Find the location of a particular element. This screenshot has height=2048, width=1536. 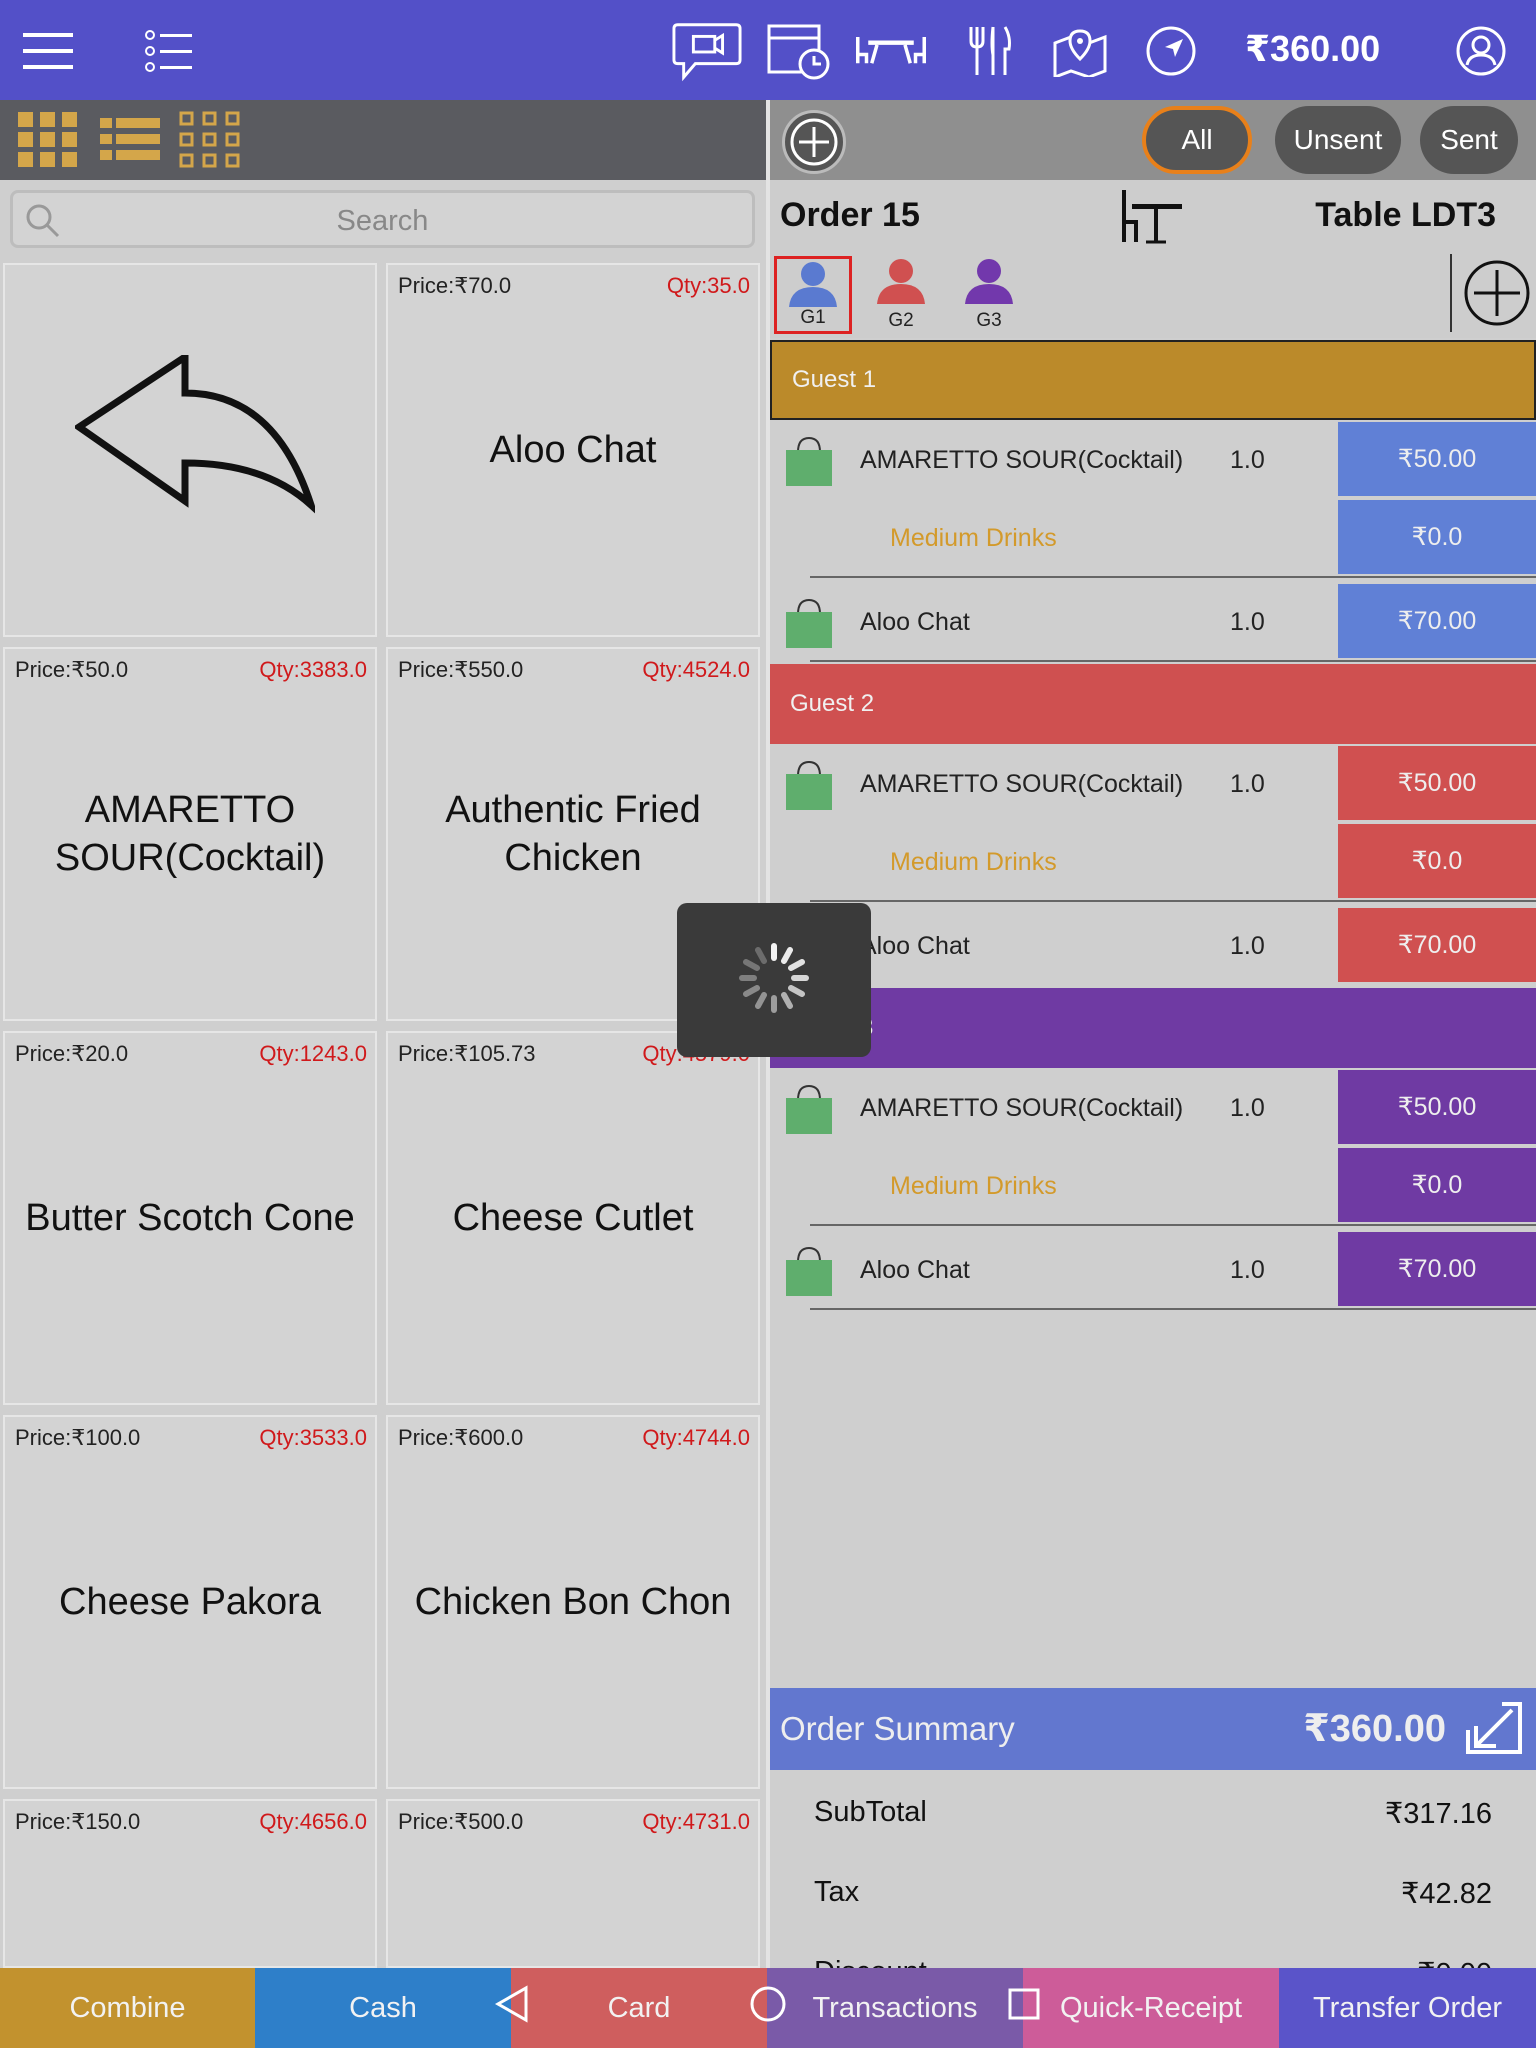

product-qty: Qty:4656.0 is located at coordinates (313, 1821).